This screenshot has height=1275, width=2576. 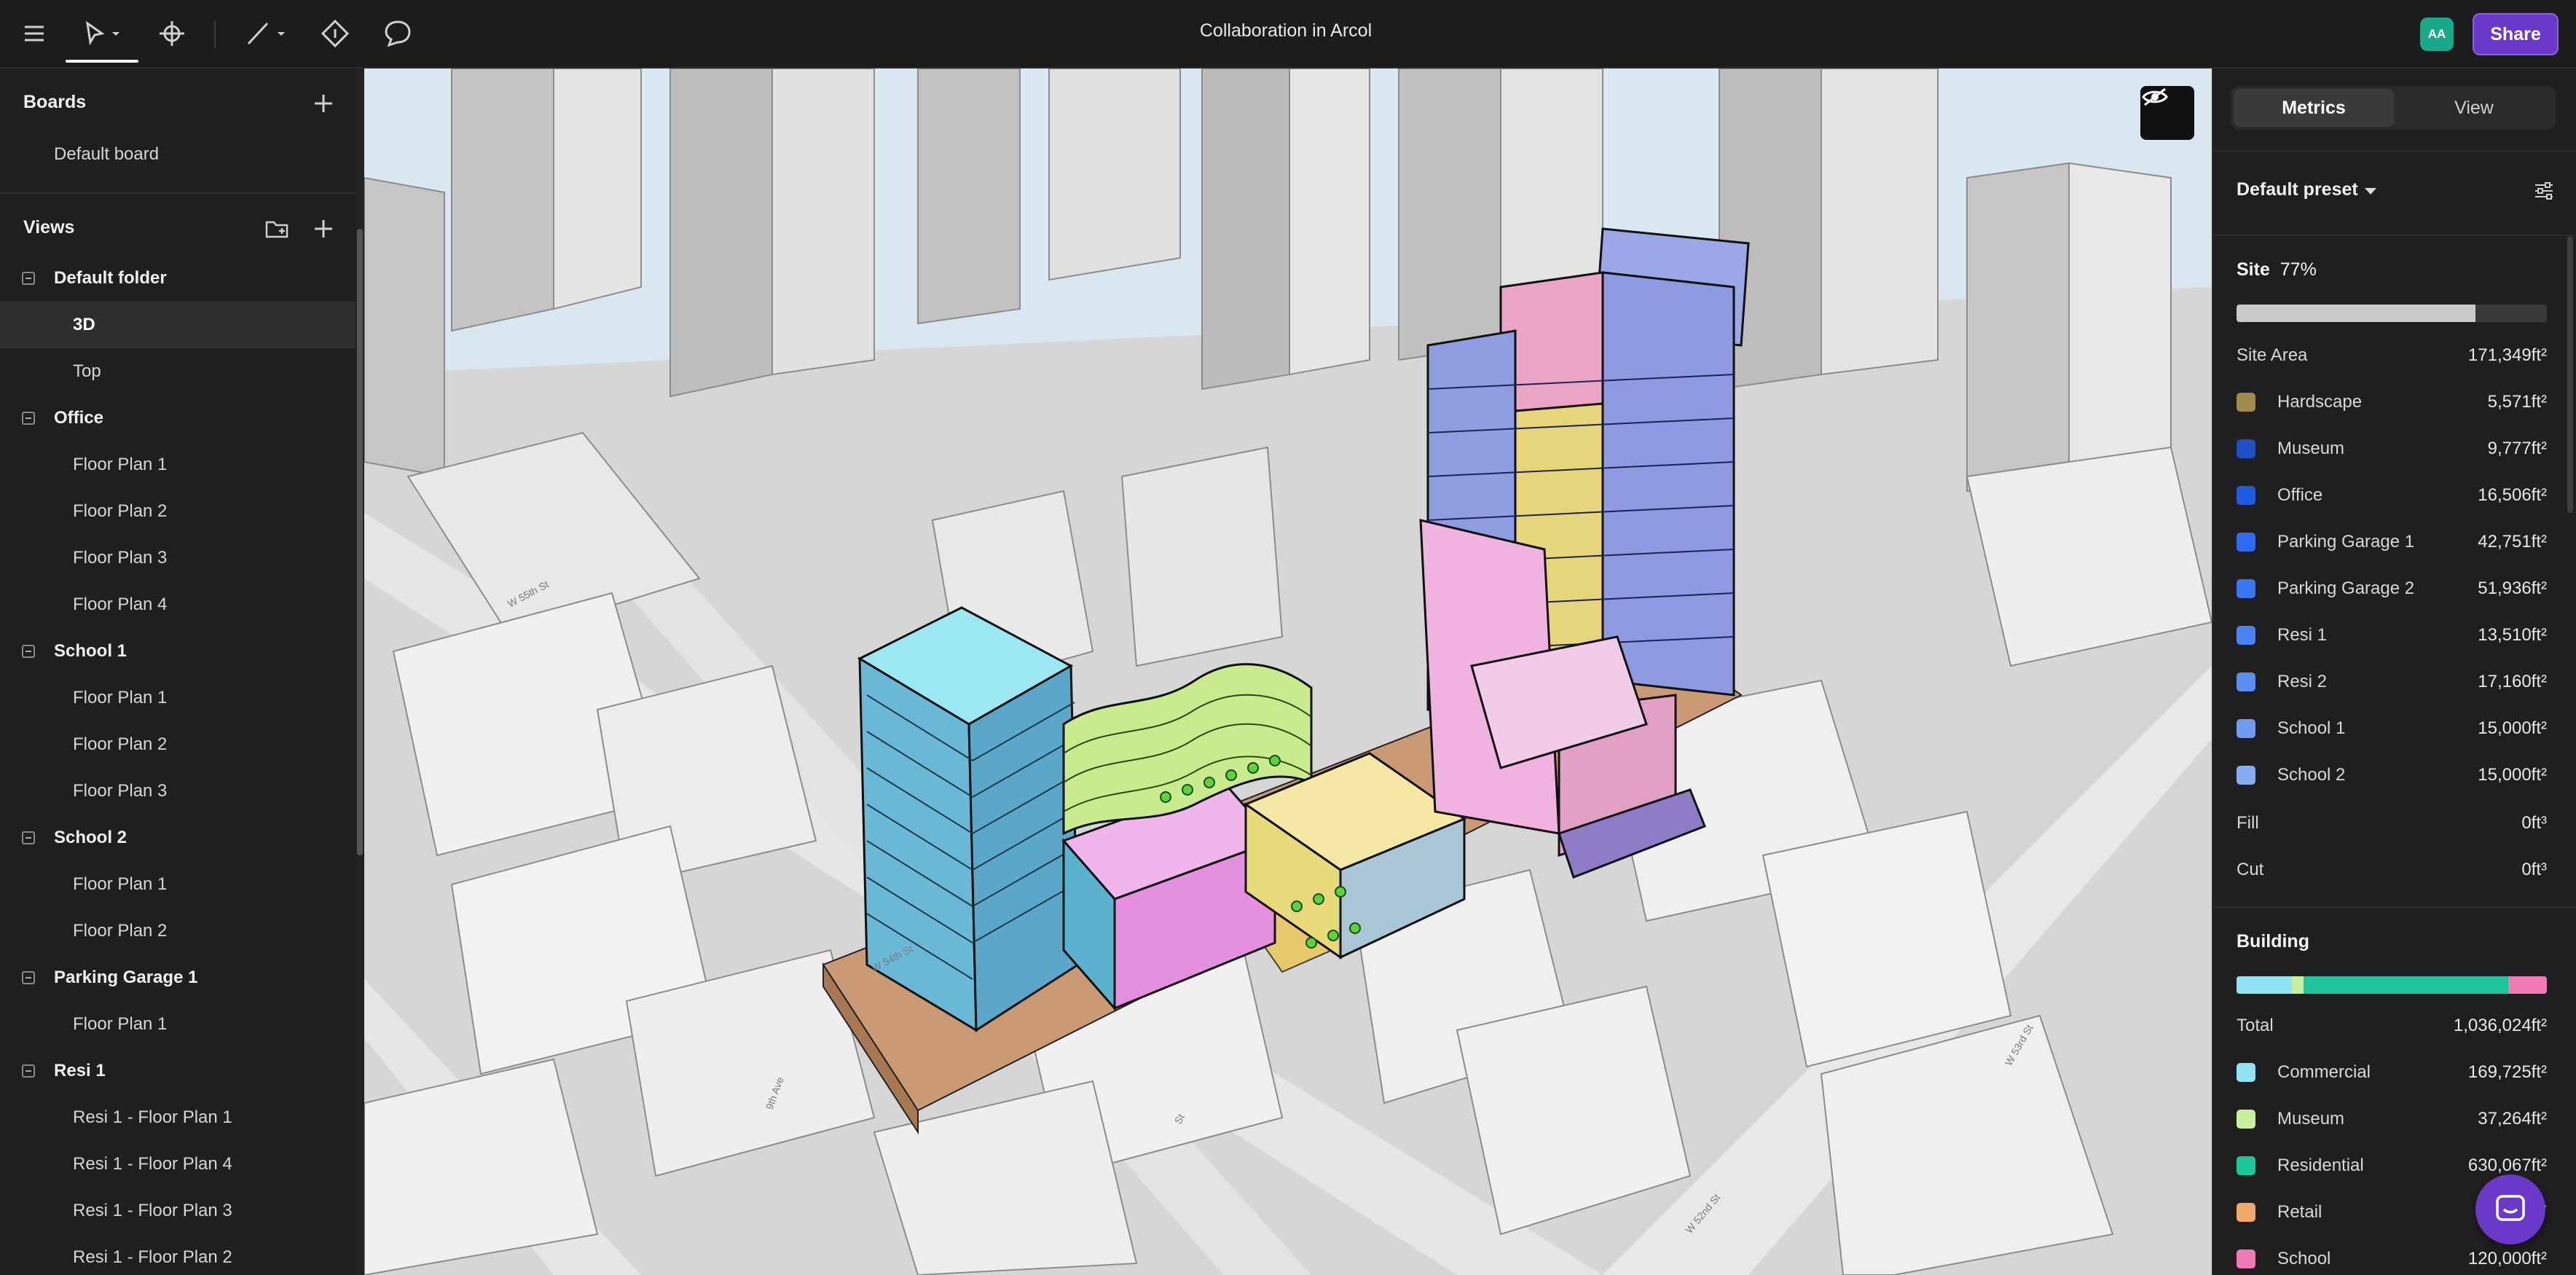 What do you see at coordinates (178, 278) in the screenshot?
I see `tree-folder: Default folder` at bounding box center [178, 278].